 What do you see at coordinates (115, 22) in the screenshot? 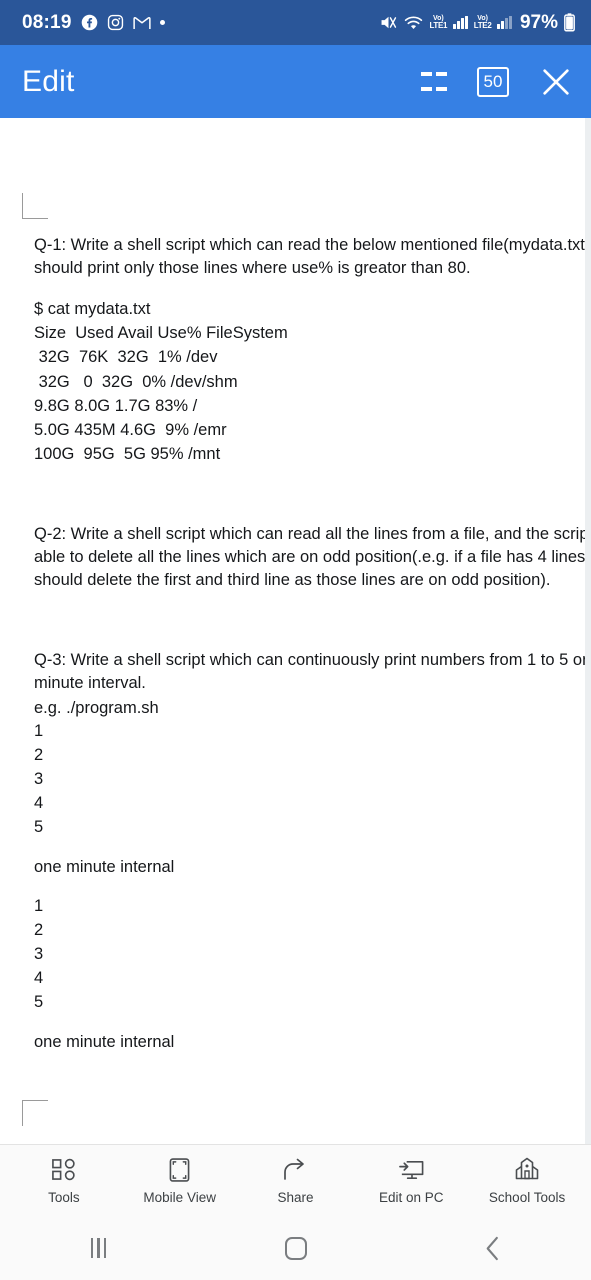
I see `instagram-icon` at bounding box center [115, 22].